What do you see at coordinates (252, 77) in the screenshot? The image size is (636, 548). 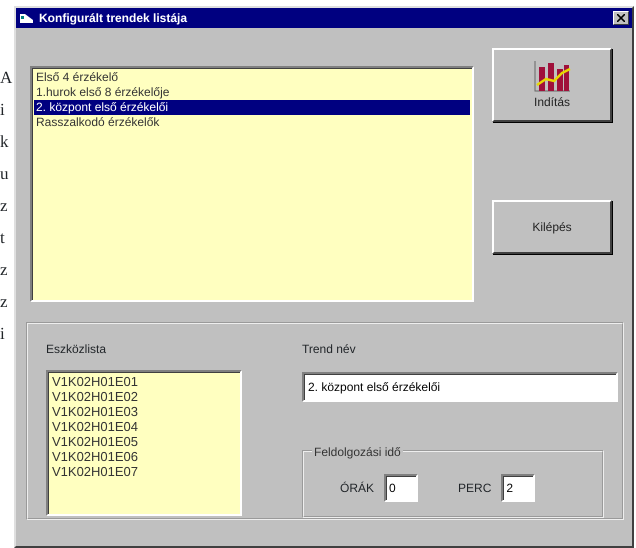 I see `list-item: Első 4 érzékelő` at bounding box center [252, 77].